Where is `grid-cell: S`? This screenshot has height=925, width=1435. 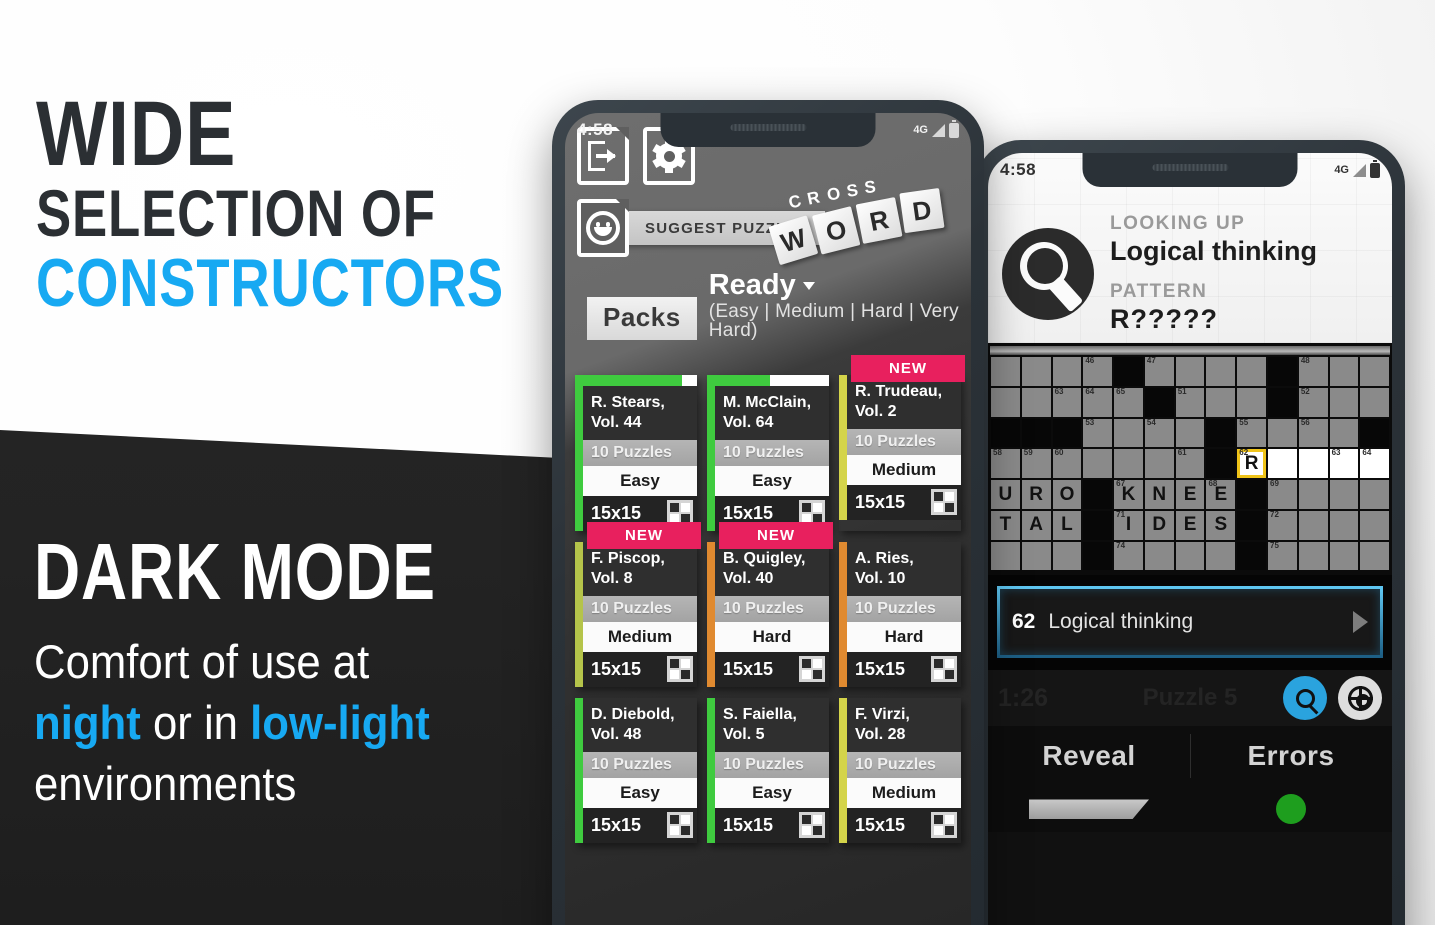
grid-cell: S is located at coordinates (1221, 525).